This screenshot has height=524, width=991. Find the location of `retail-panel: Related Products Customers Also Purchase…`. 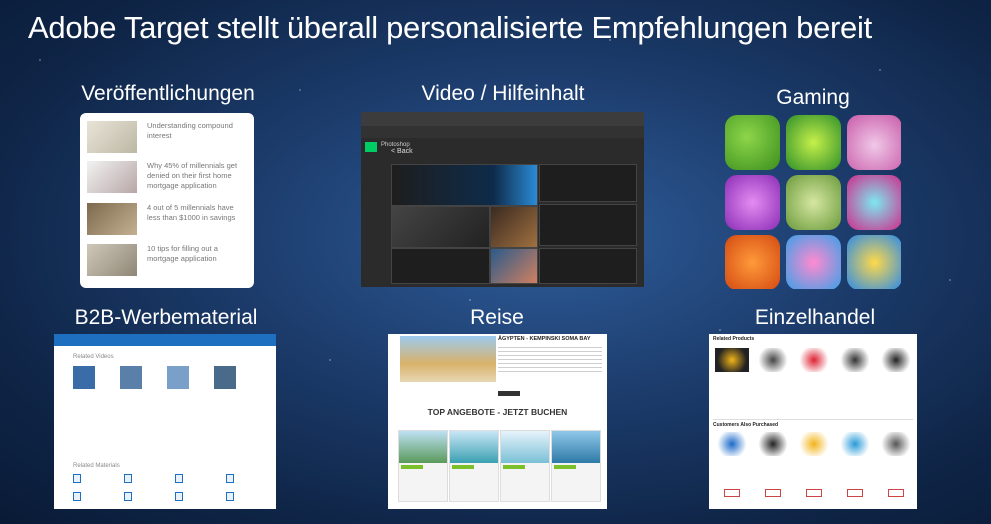

retail-panel: Related Products Customers Also Purchase… is located at coordinates (813, 421).